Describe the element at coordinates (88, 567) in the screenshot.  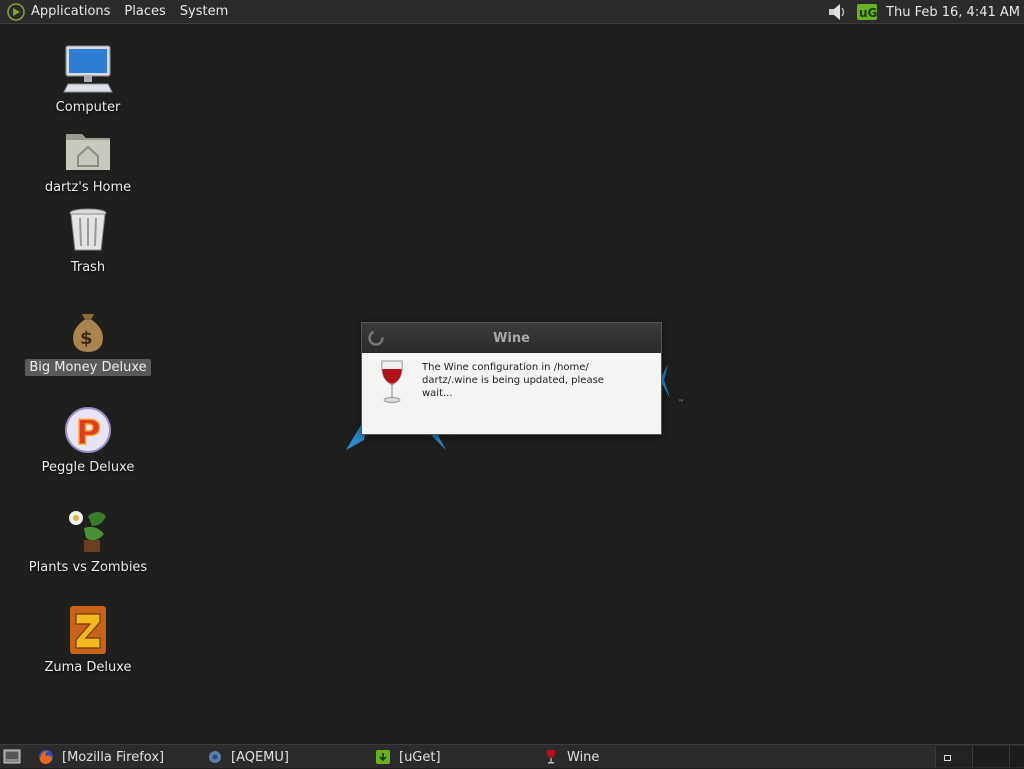
I see `desktop-icon-label: Plants vs Zombies` at that location.